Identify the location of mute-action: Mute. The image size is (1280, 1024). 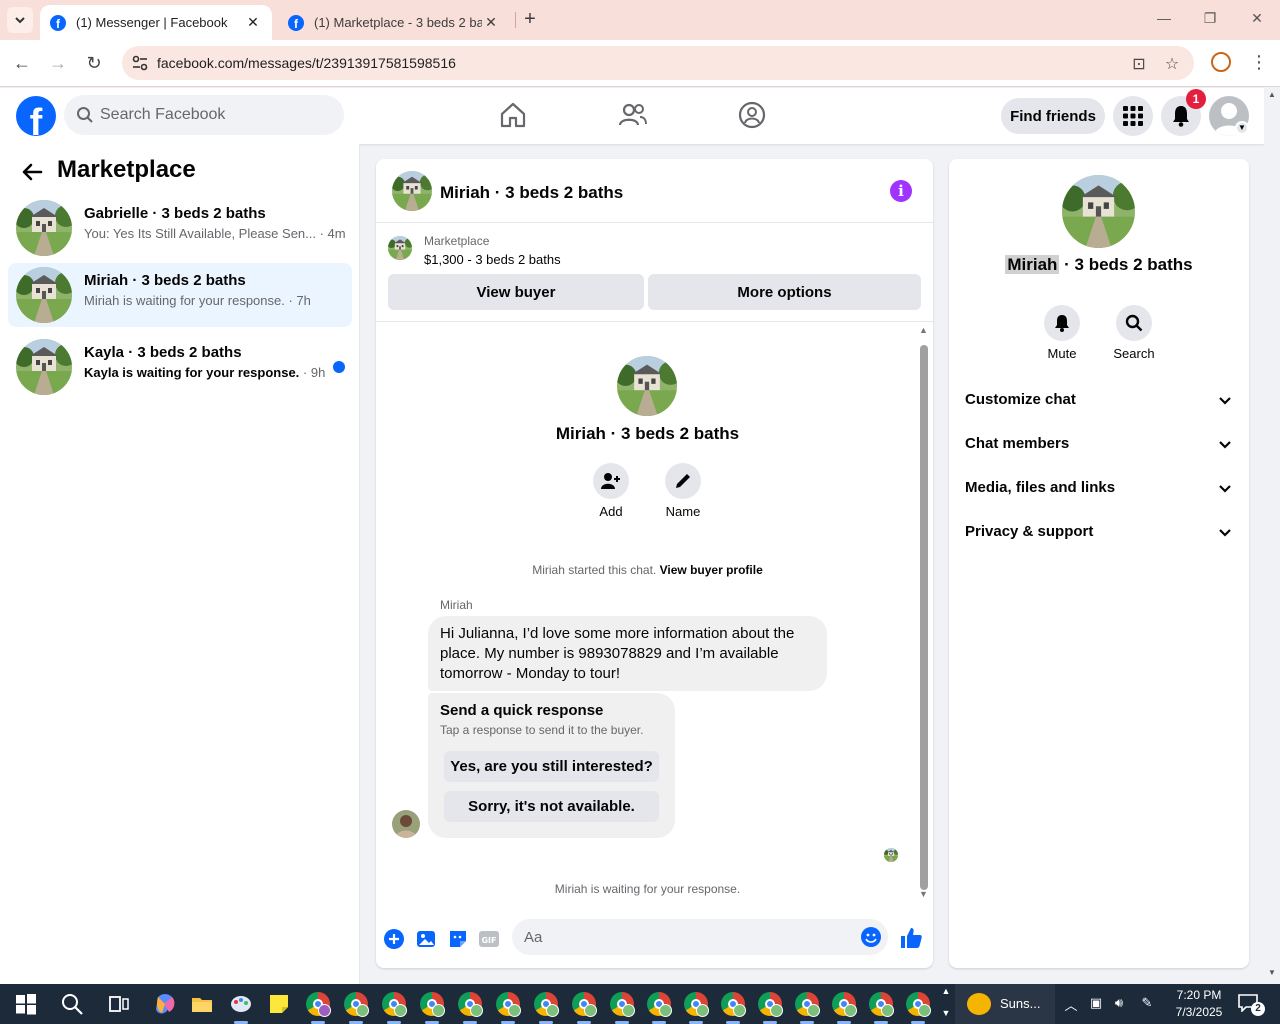
(1062, 333).